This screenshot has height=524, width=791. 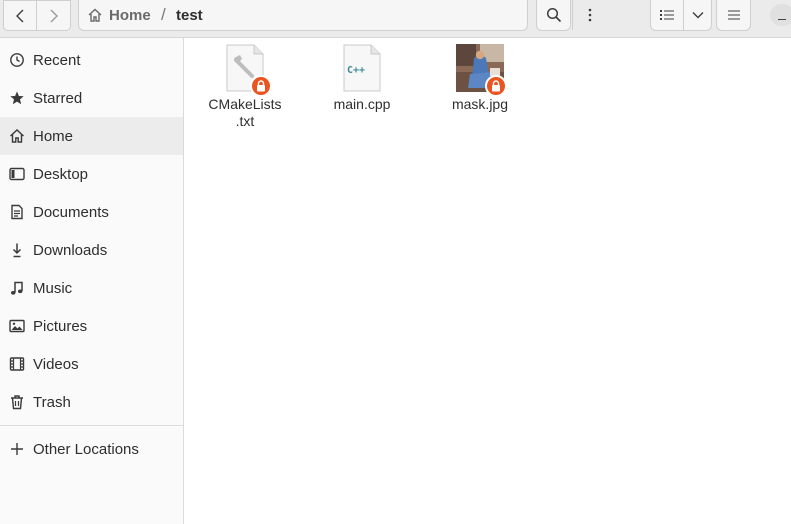 I want to click on sidebar-item-label: Other Locations, so click(x=86, y=449).